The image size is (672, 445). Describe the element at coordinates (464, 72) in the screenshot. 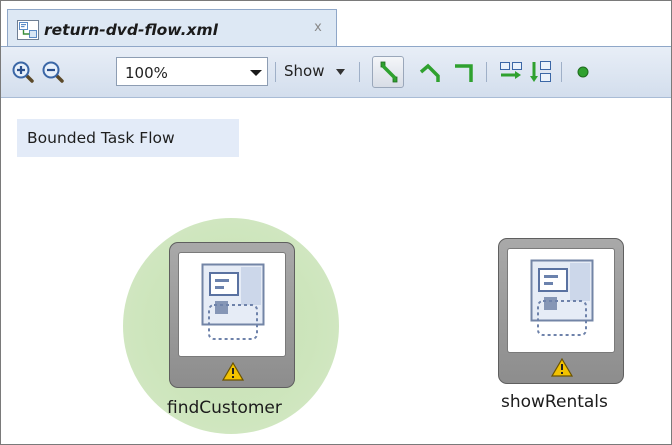

I see `orthogonal-line-icon` at that location.